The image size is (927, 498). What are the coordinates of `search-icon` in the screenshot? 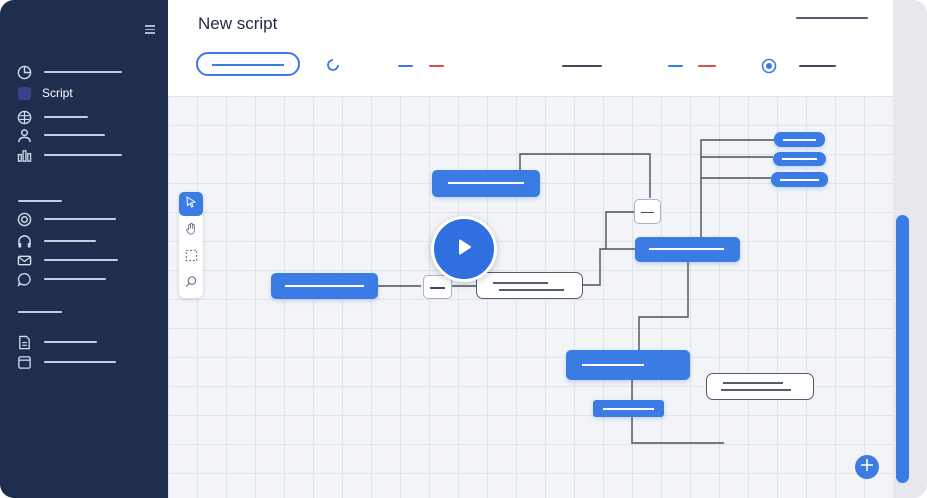 It's located at (191, 284).